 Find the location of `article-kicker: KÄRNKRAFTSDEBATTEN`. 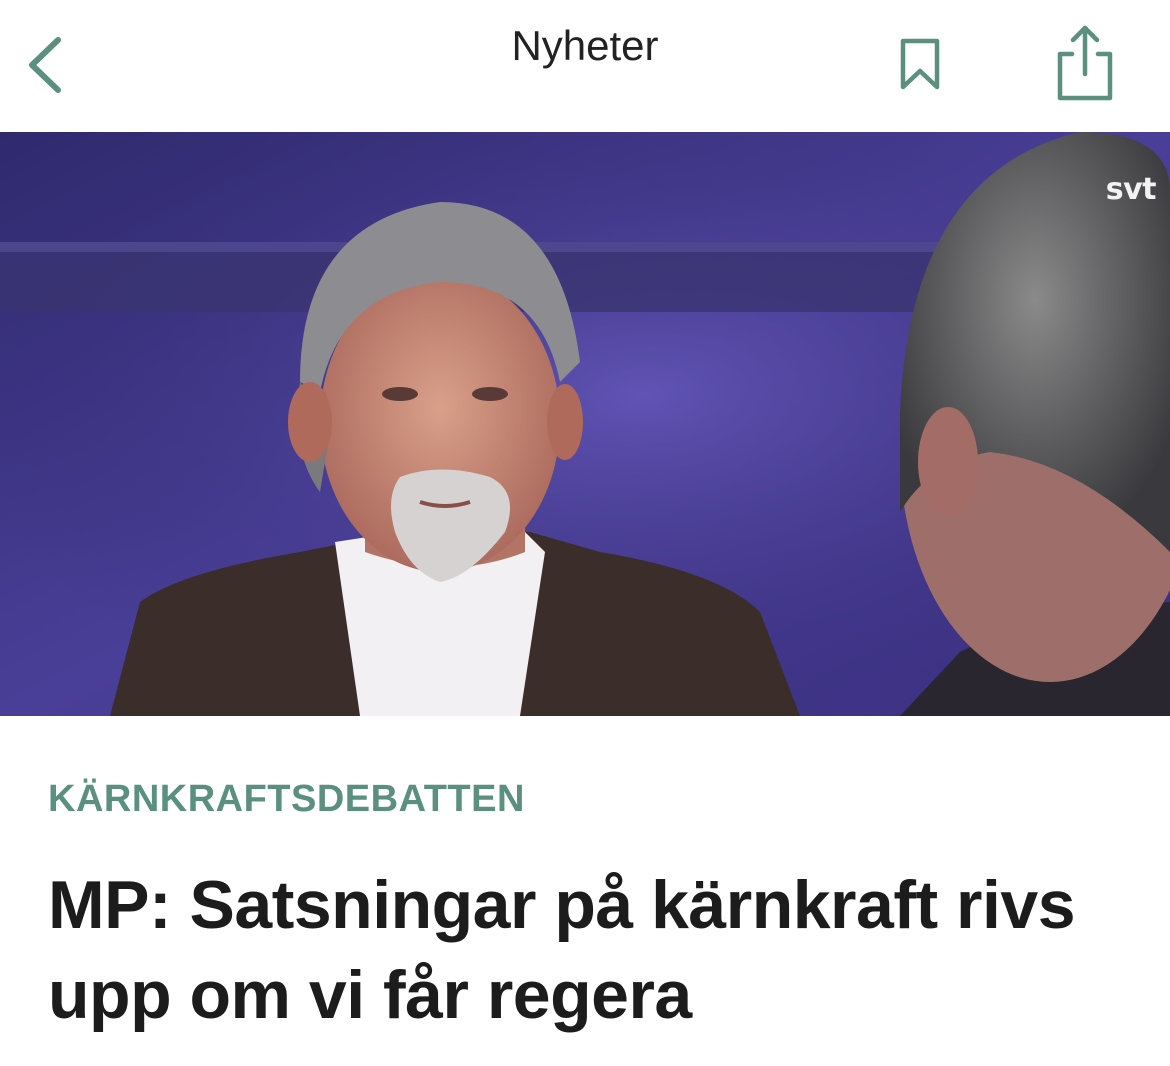

article-kicker: KÄRNKRAFTSDEBATTEN is located at coordinates (286, 799).